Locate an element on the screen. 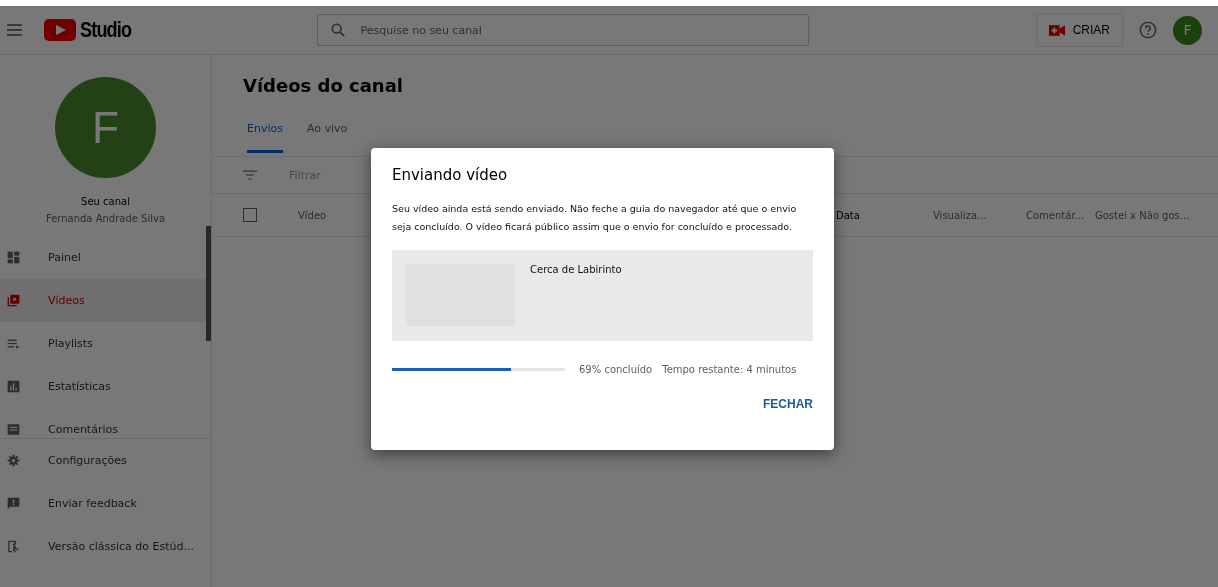  playlist-icon is located at coordinates (13, 343).